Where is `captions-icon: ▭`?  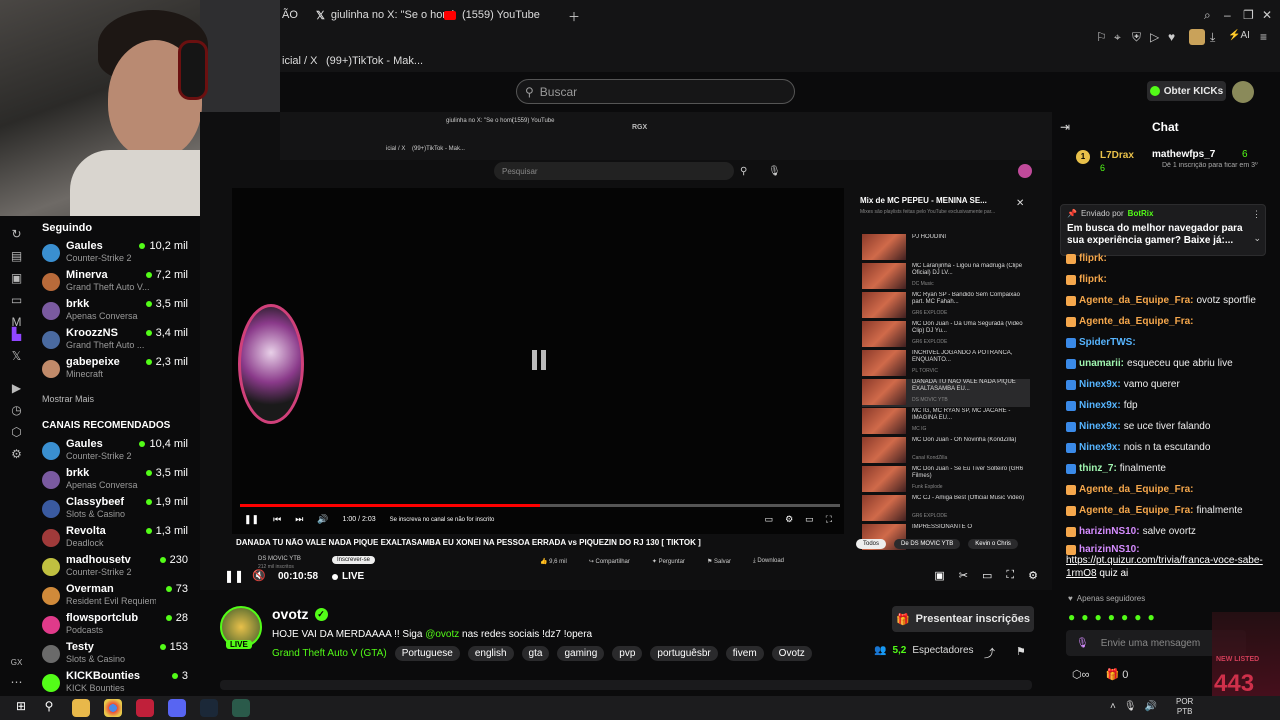 captions-icon: ▭ is located at coordinates (769, 519).